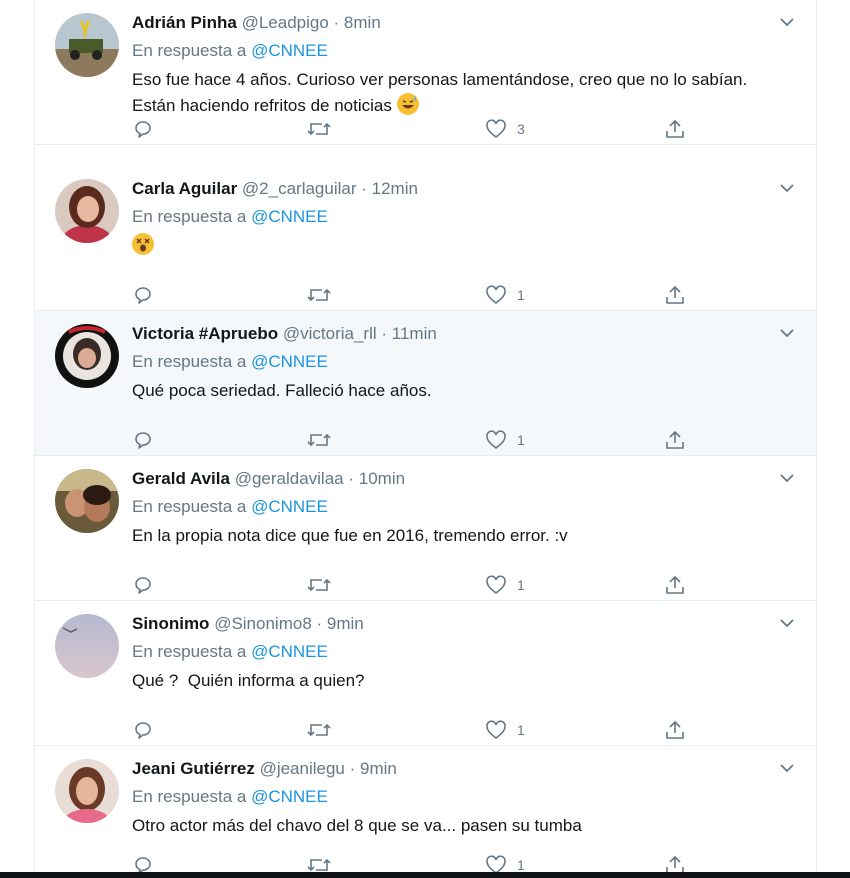  Describe the element at coordinates (170, 623) in the screenshot. I see `author-name: Sinonimo` at that location.